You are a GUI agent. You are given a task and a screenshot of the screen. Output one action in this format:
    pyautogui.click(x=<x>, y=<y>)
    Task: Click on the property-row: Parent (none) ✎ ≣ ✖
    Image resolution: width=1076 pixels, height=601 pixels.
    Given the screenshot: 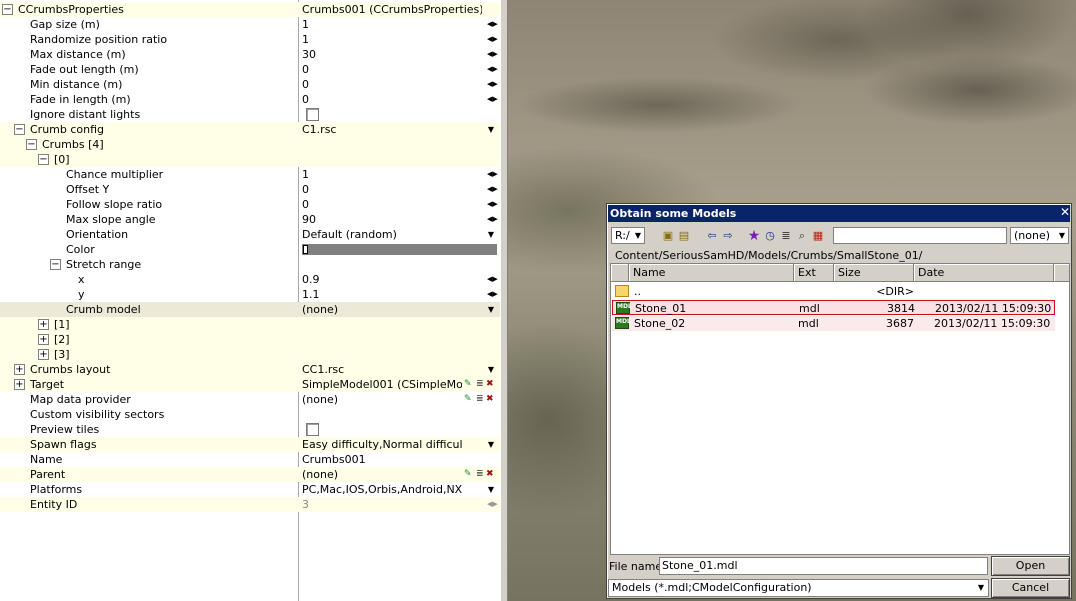 What is the action you would take?
    pyautogui.click(x=250, y=474)
    